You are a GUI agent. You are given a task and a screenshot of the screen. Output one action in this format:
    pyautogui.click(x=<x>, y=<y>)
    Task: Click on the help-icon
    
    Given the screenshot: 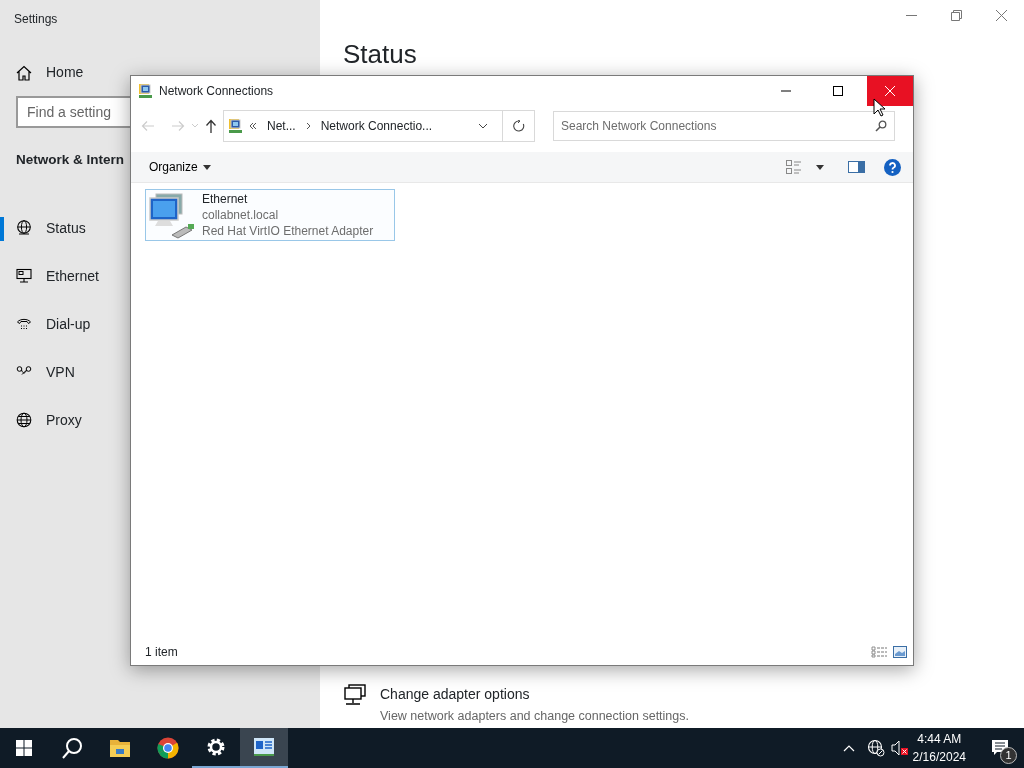 What is the action you would take?
    pyautogui.click(x=892, y=167)
    